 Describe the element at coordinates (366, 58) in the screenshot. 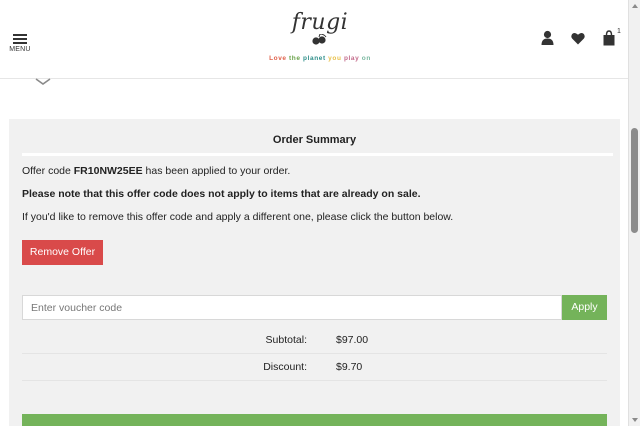

I see `tagline-word: on` at that location.